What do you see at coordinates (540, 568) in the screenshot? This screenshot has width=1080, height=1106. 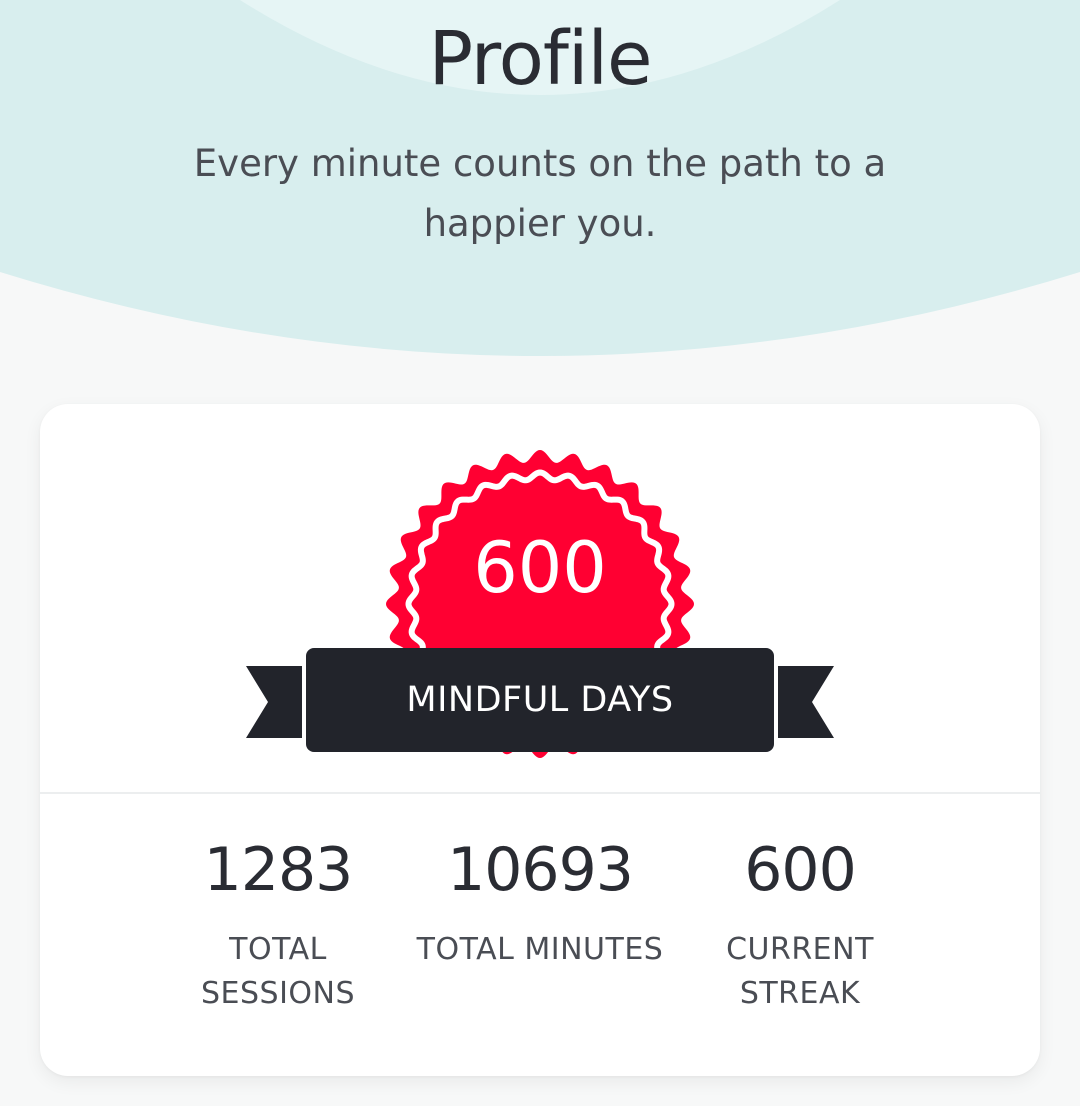 I see `mindful-days-count: 600` at bounding box center [540, 568].